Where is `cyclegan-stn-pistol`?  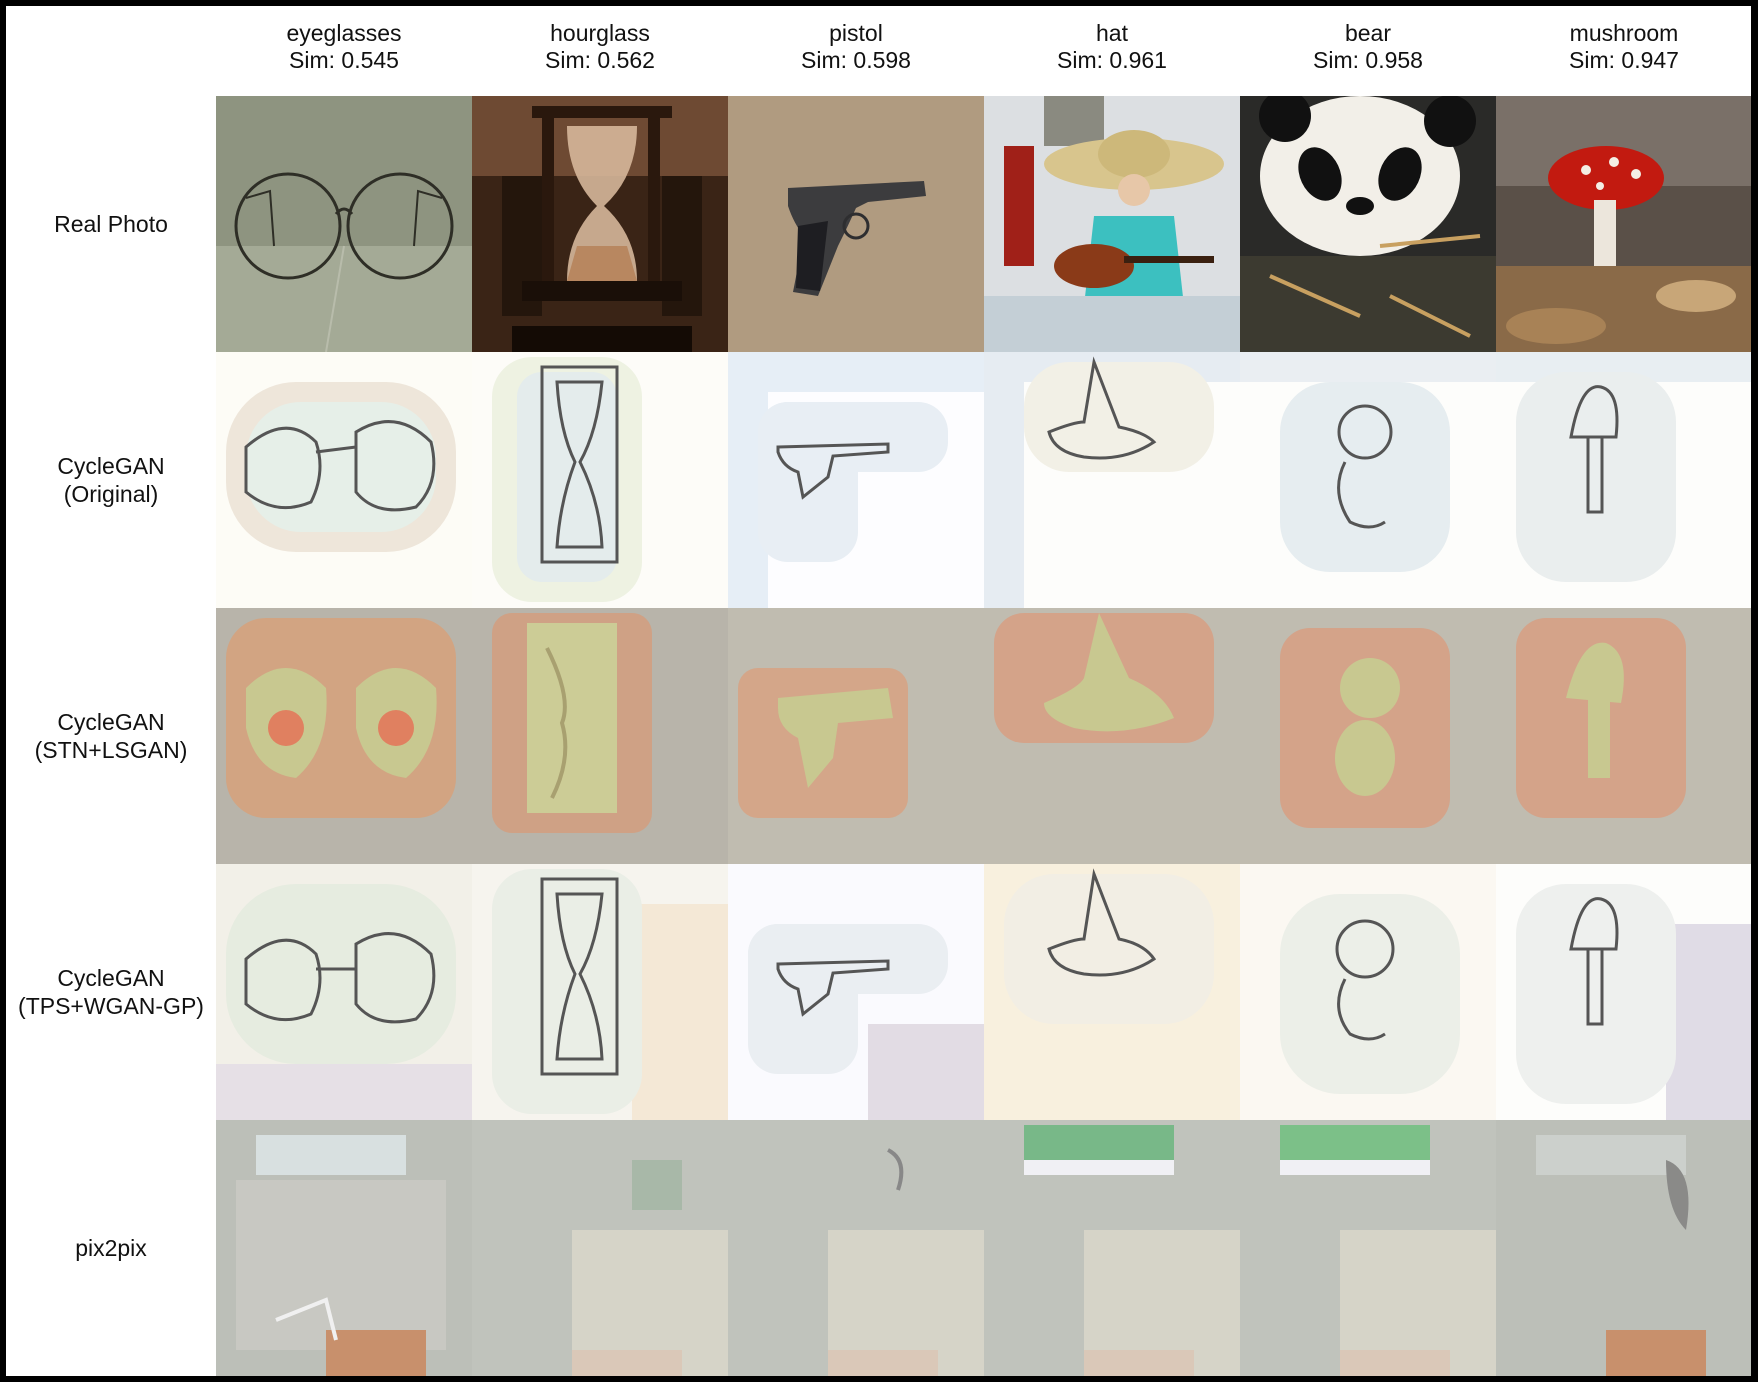
cyclegan-stn-pistol is located at coordinates (856, 736).